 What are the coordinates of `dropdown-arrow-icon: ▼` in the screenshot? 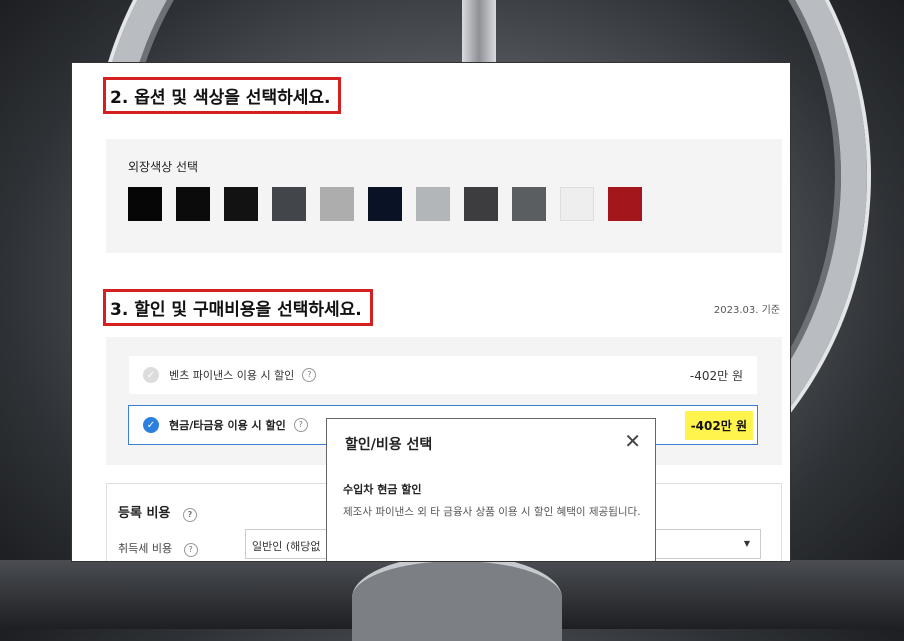 It's located at (746, 543).